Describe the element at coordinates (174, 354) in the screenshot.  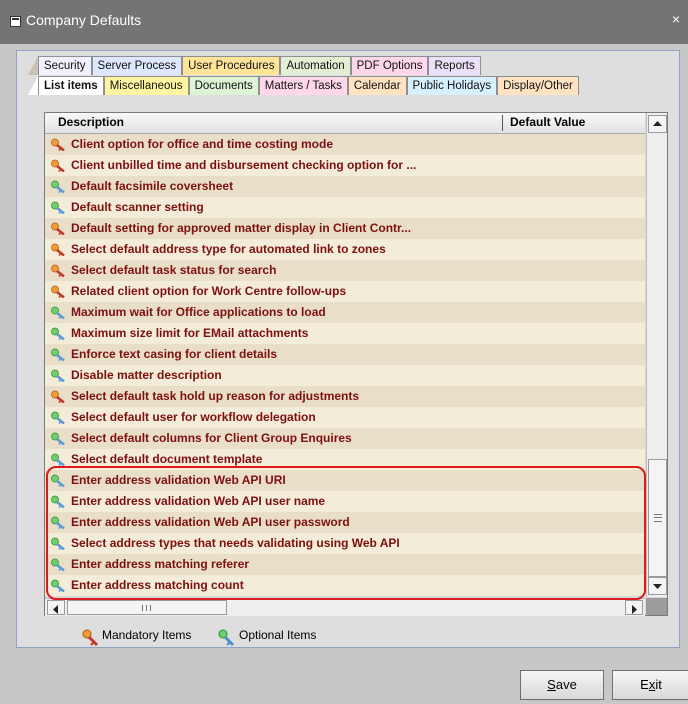
I see `list-item-description: Enforce text casing for client details` at that location.